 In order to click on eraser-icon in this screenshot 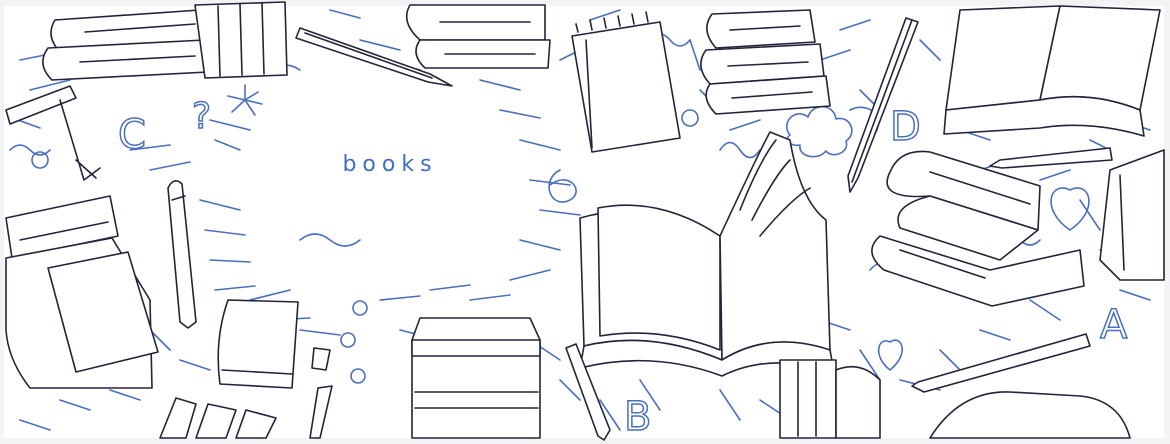, I will do `click(258, 344)`.